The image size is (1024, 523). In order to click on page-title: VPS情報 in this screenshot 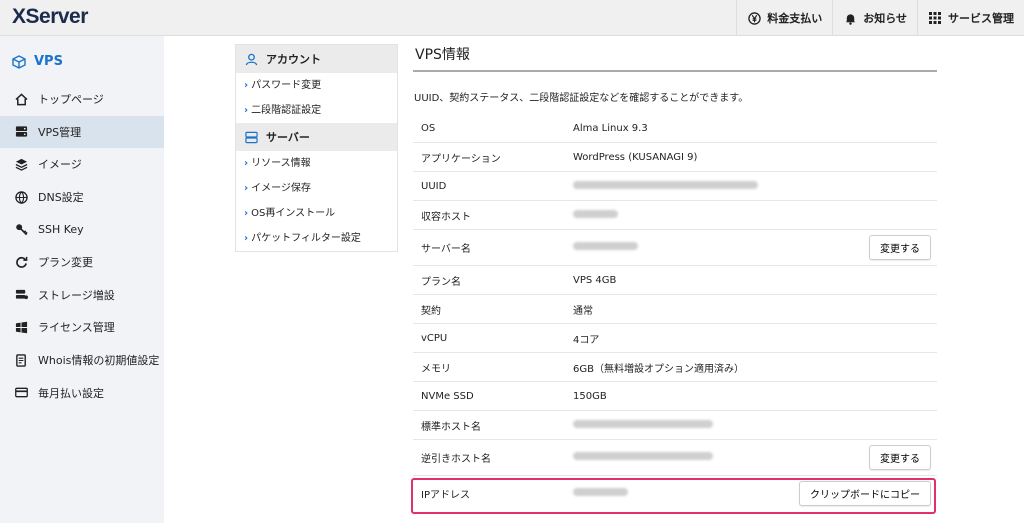, I will do `click(675, 58)`.